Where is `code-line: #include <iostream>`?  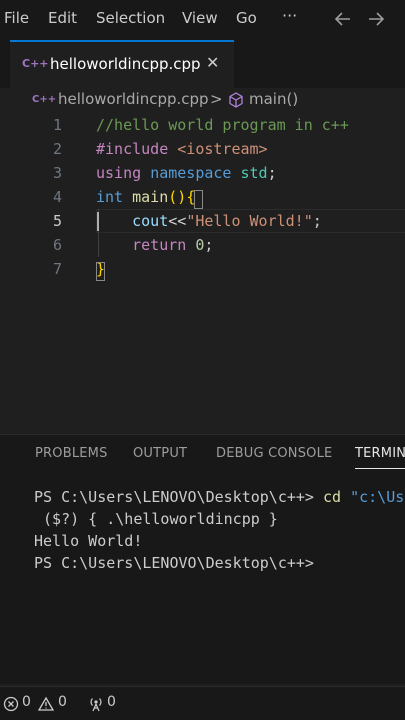
code-line: #include <iostream> is located at coordinates (182, 149).